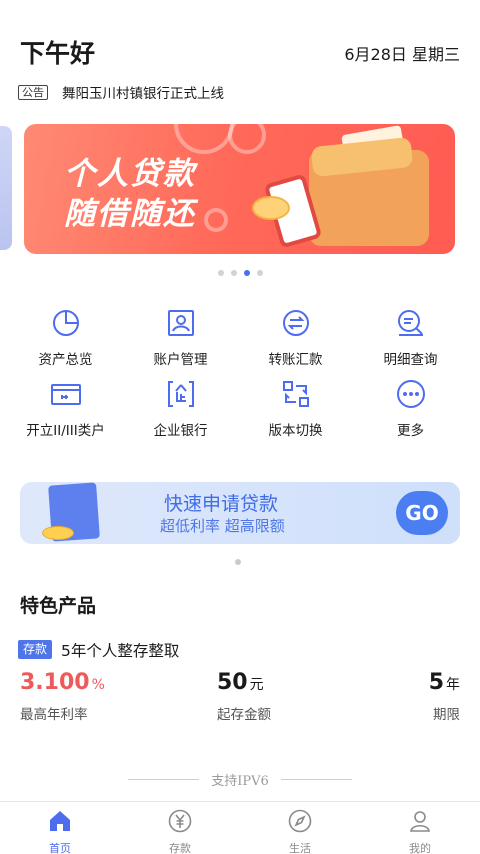 The width and height of the screenshot is (480, 854). I want to click on banner-prev-peek, so click(6, 188).